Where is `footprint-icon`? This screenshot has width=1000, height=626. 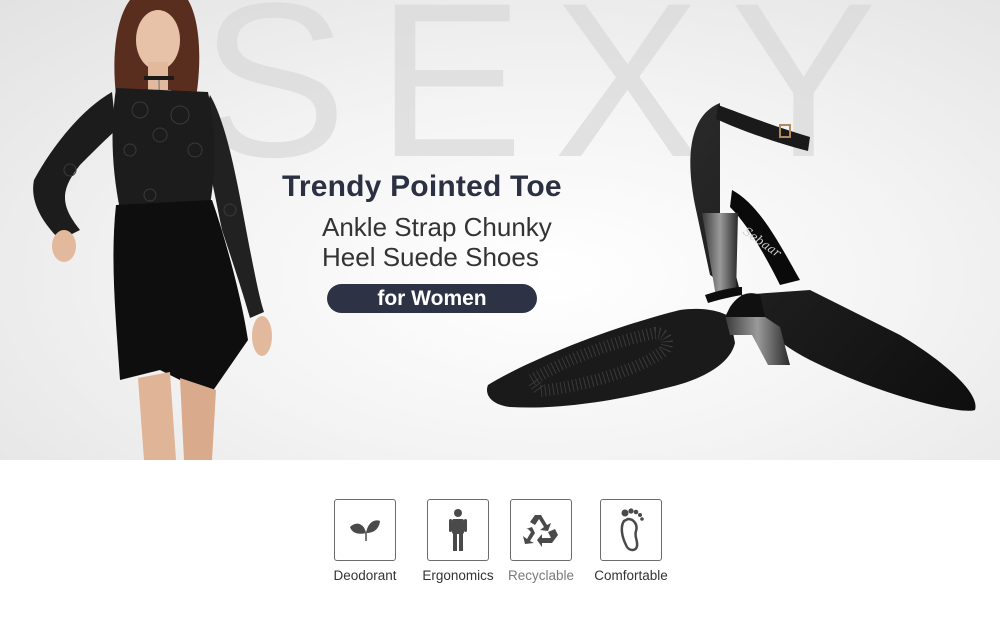
footprint-icon is located at coordinates (632, 530).